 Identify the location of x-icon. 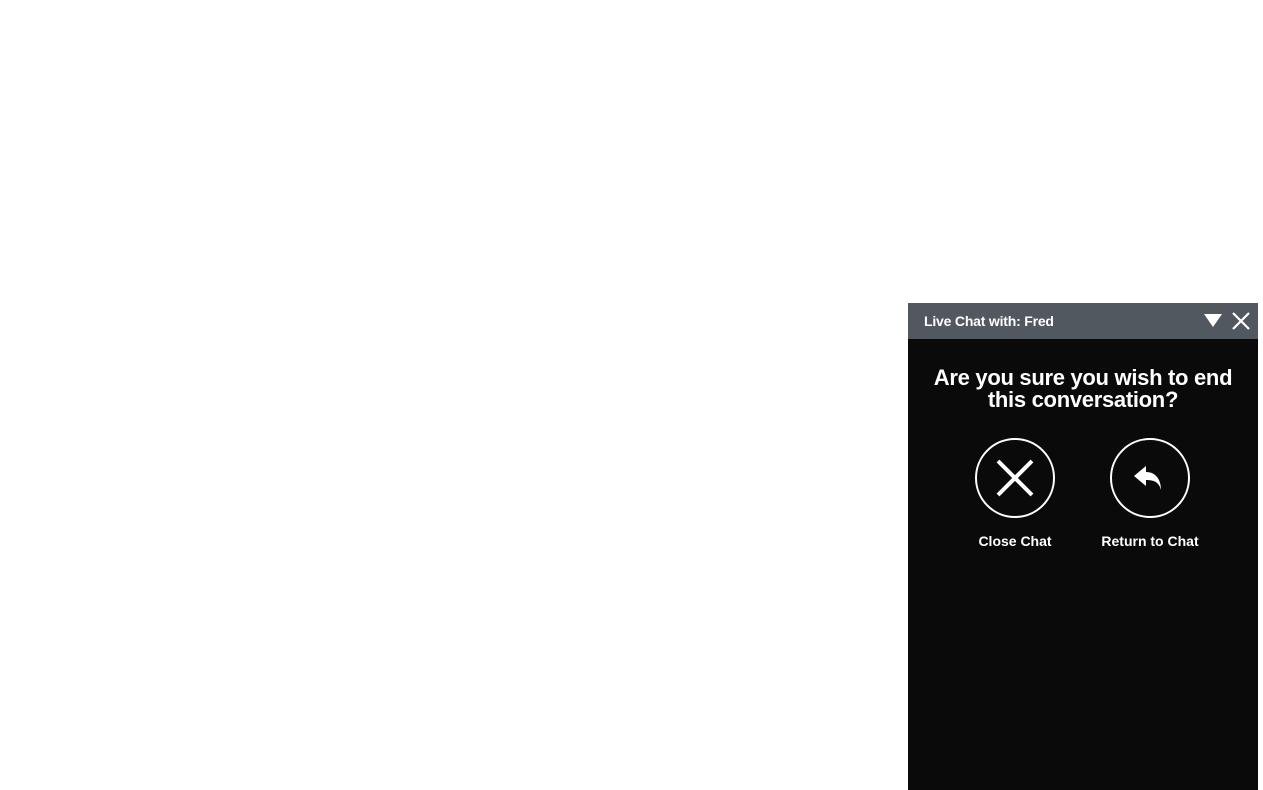
(1015, 478).